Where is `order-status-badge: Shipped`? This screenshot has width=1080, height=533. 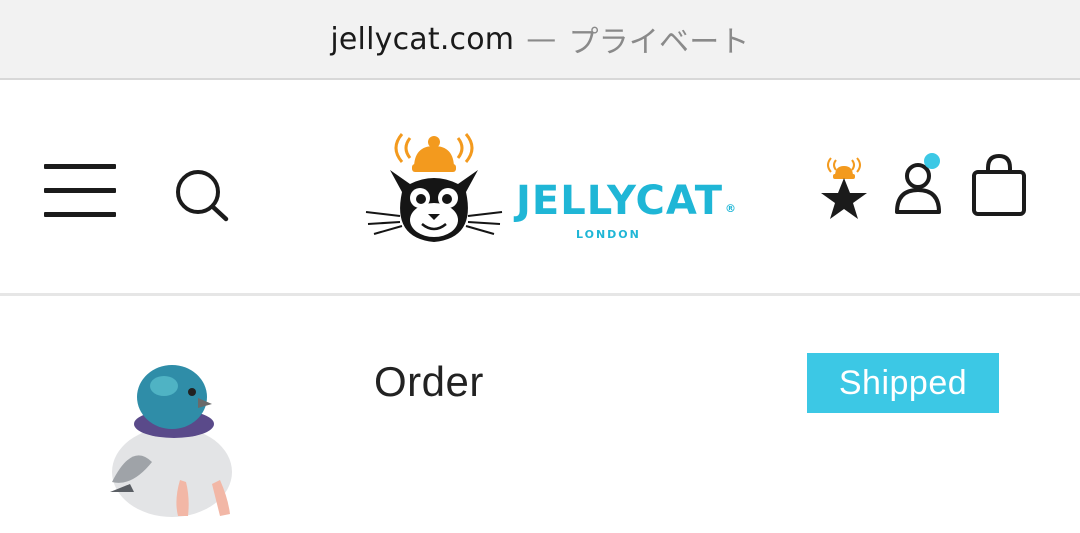
order-status-badge: Shipped is located at coordinates (903, 383).